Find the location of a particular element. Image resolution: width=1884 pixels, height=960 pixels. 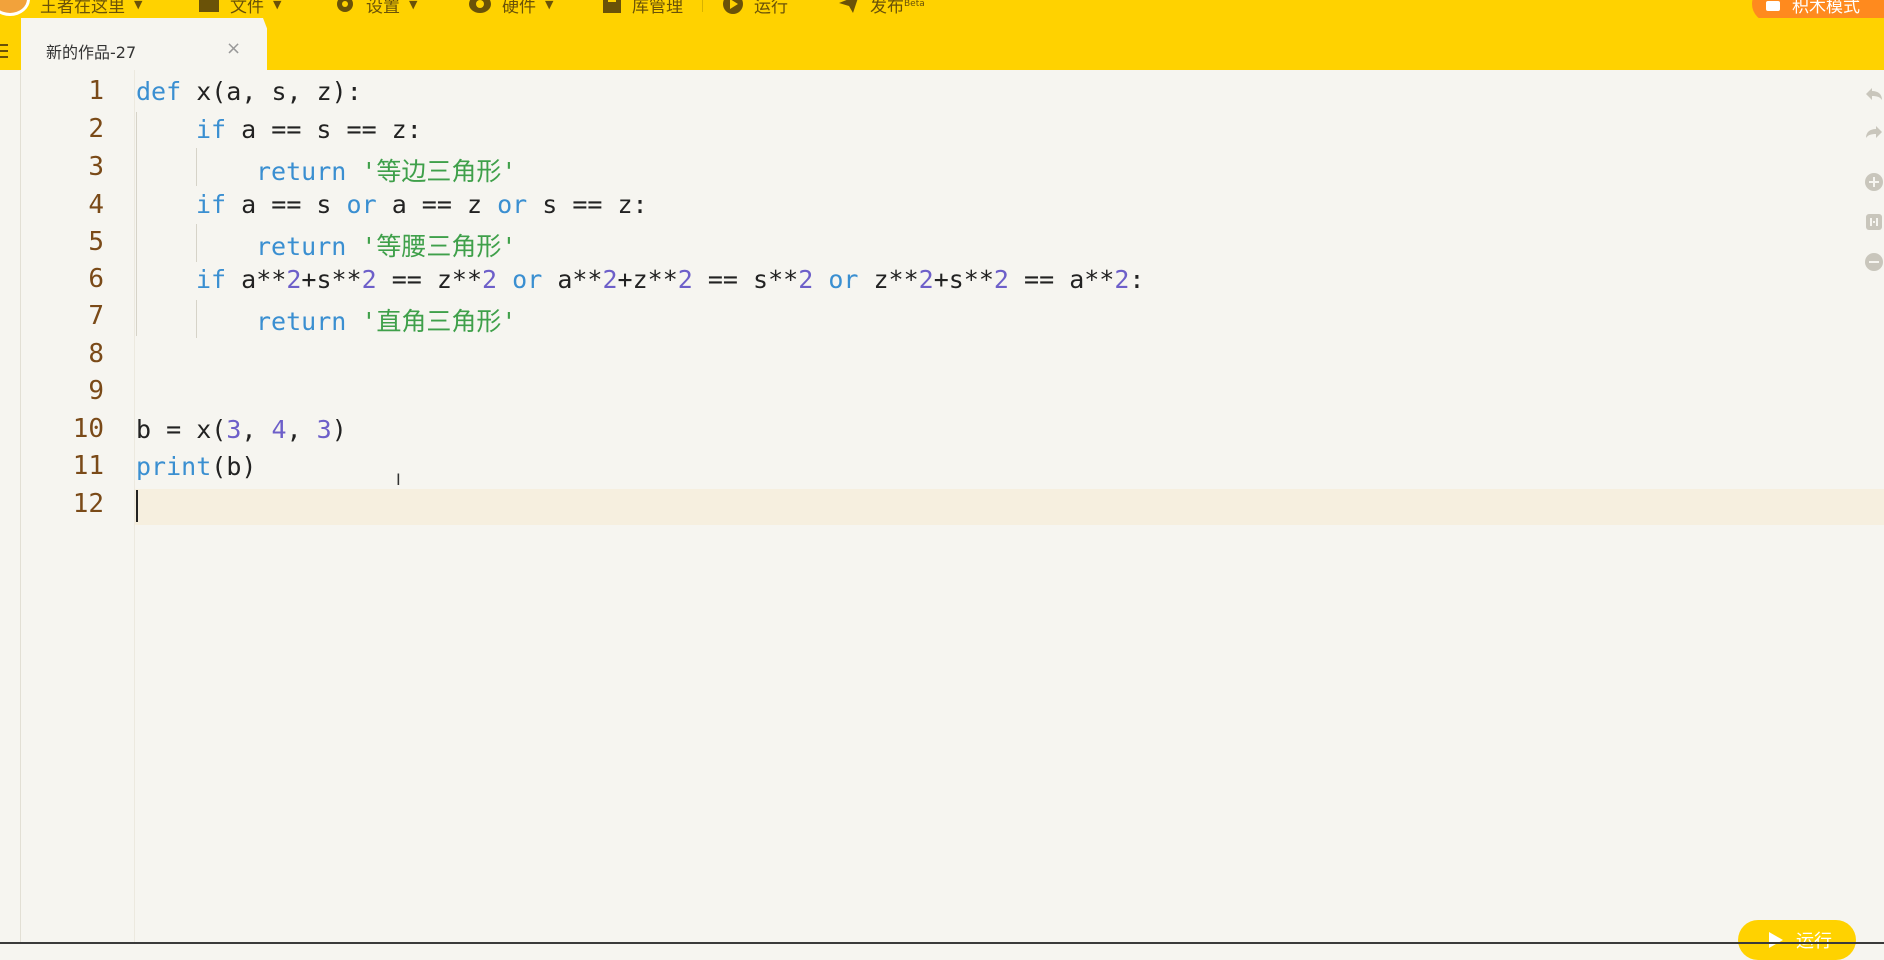

run-button: 运行 is located at coordinates (1797, 940).